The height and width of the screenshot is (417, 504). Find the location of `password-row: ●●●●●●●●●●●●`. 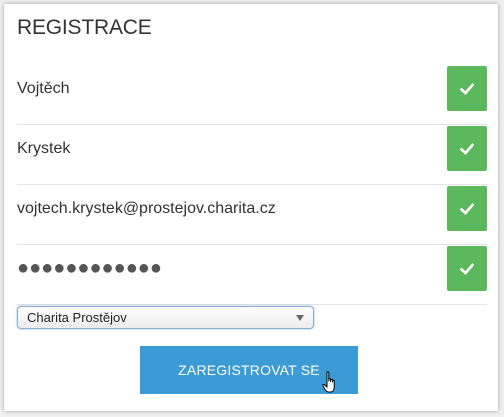

password-row: ●●●●●●●●●●●● is located at coordinates (252, 275).